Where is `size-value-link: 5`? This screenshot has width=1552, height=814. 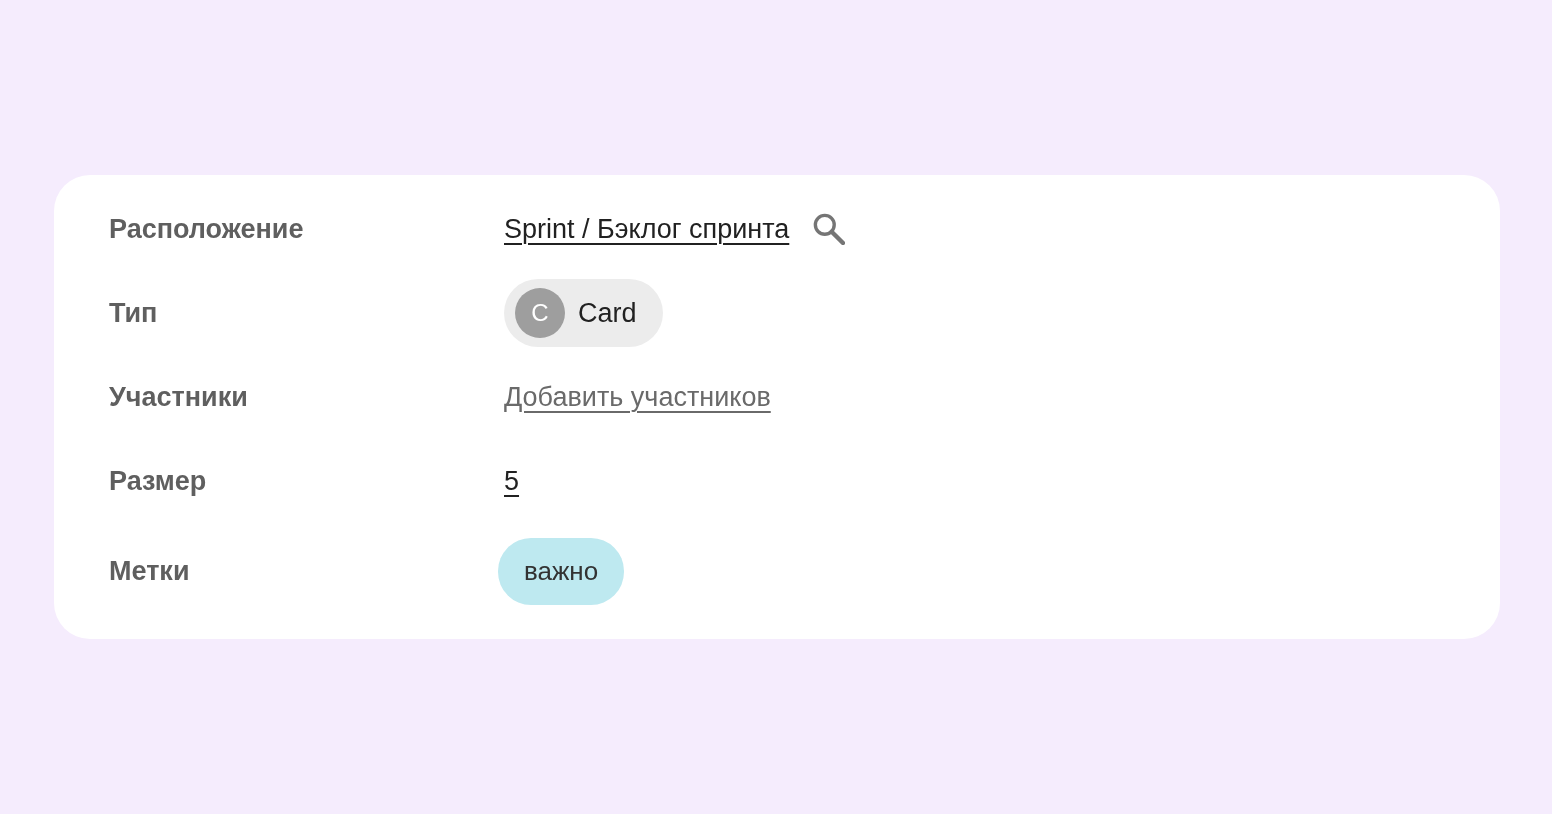
size-value-link: 5 is located at coordinates (512, 481).